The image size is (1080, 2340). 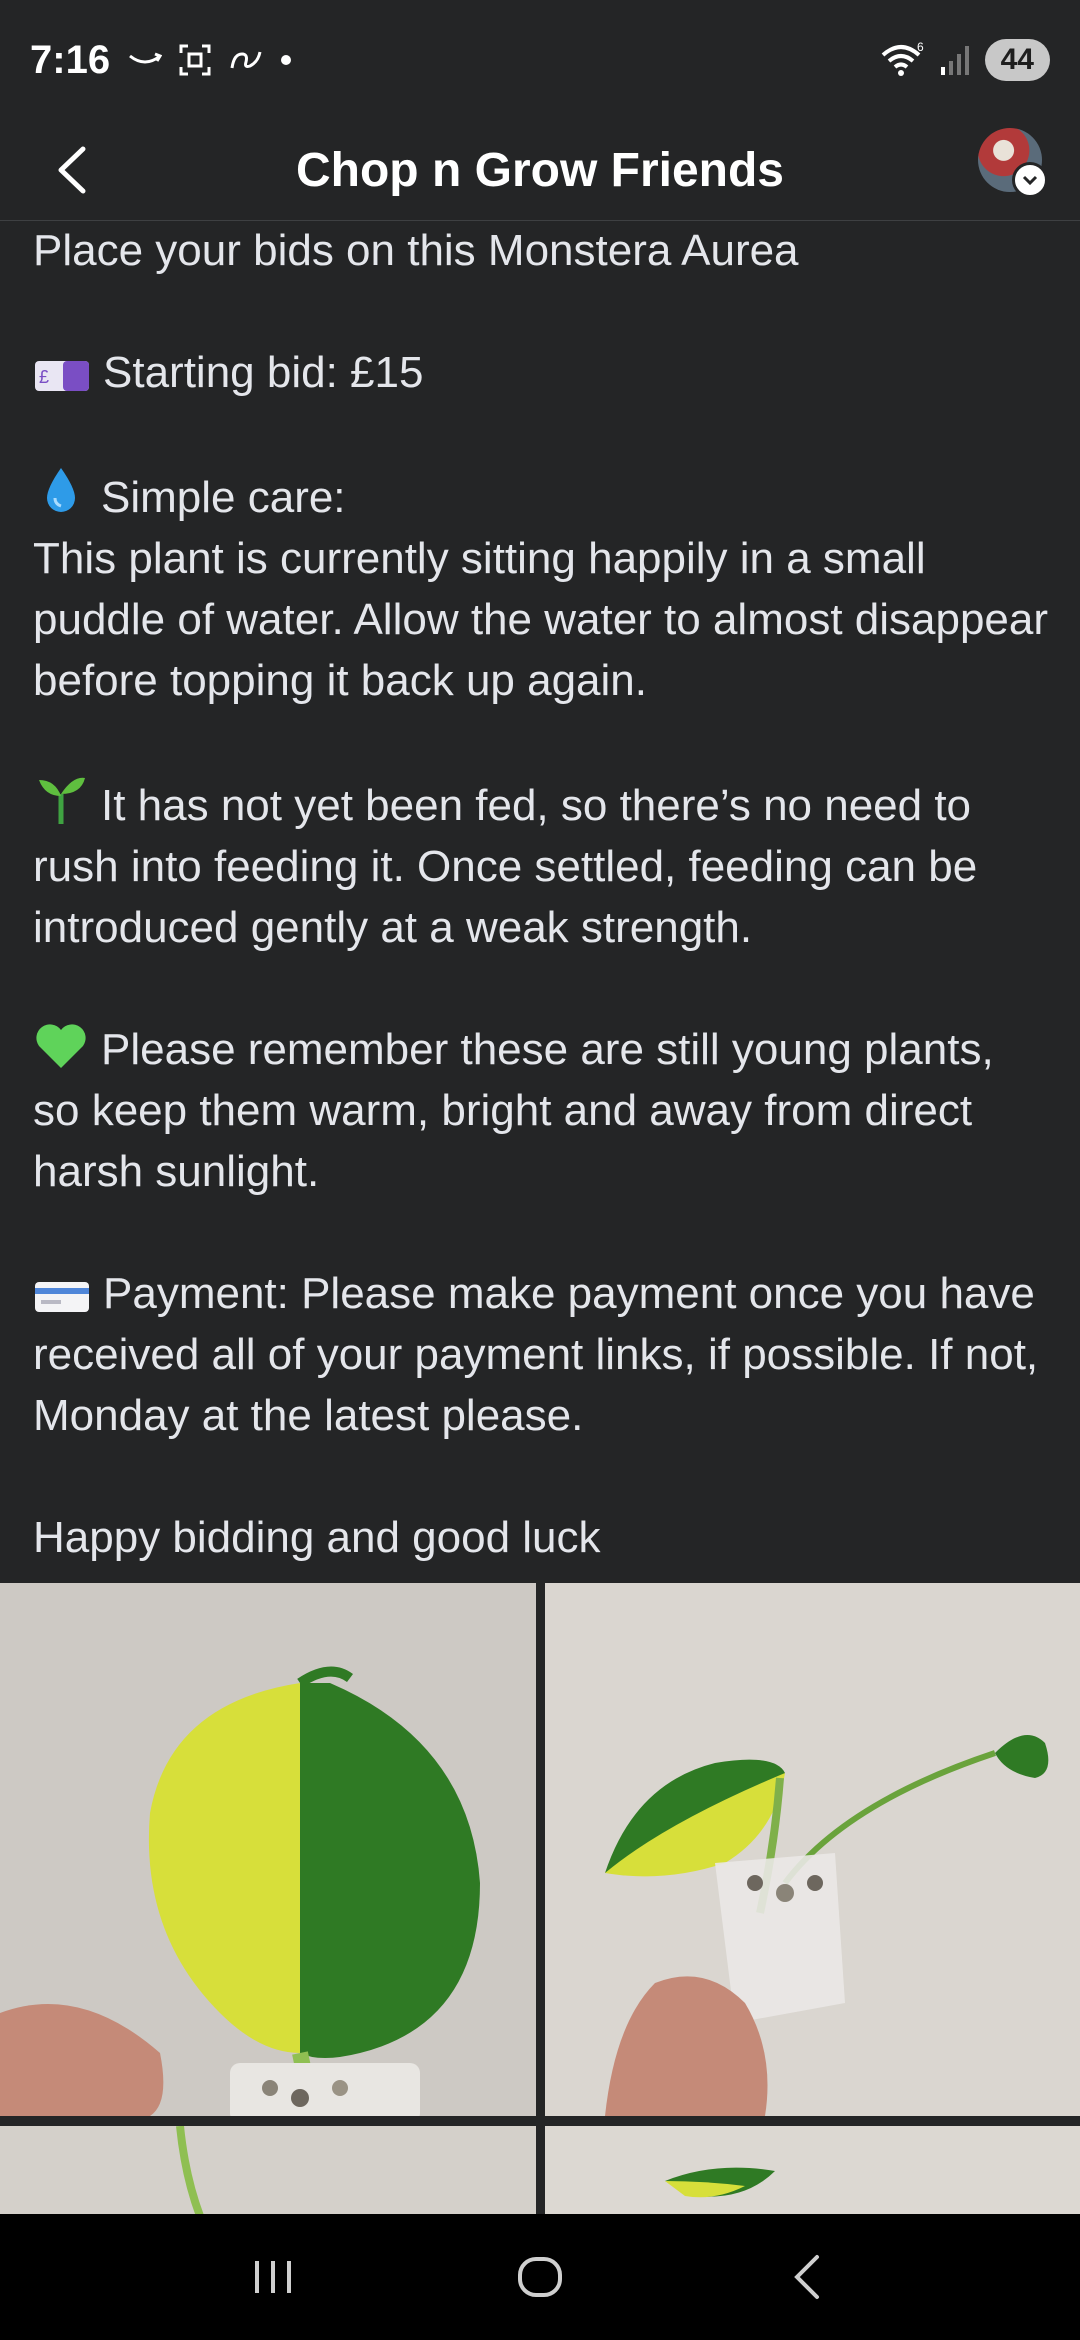 What do you see at coordinates (62, 376) in the screenshot?
I see `pound-banknote-icon: £` at bounding box center [62, 376].